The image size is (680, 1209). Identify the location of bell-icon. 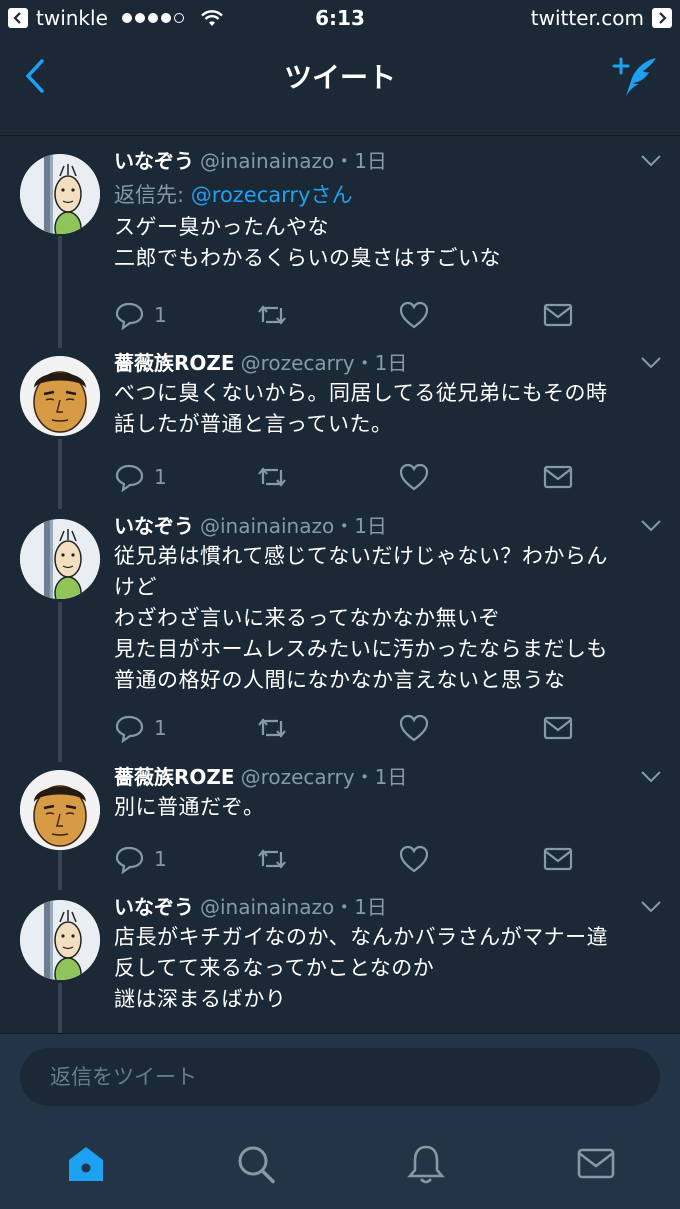
(426, 1164).